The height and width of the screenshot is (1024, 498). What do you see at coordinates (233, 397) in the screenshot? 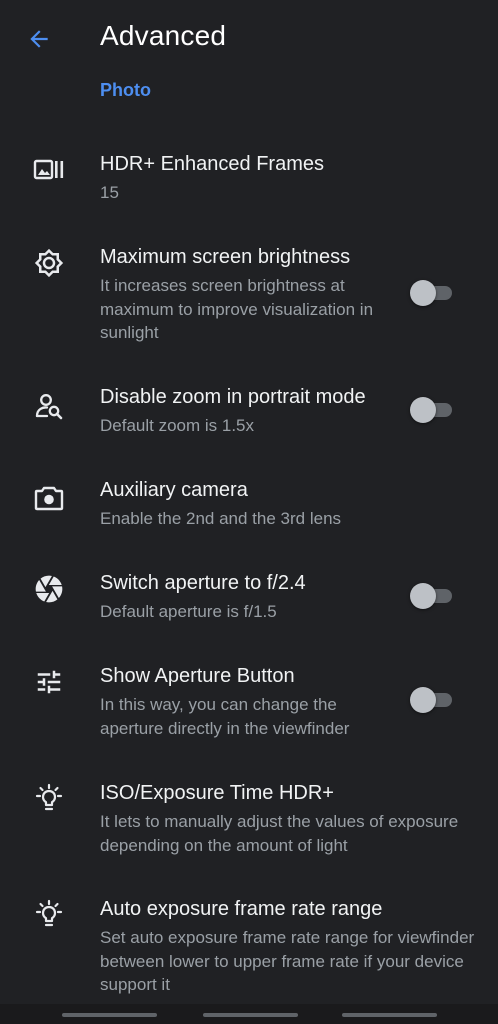
I see `setting-title: Disable zoom in portrait mode` at bounding box center [233, 397].